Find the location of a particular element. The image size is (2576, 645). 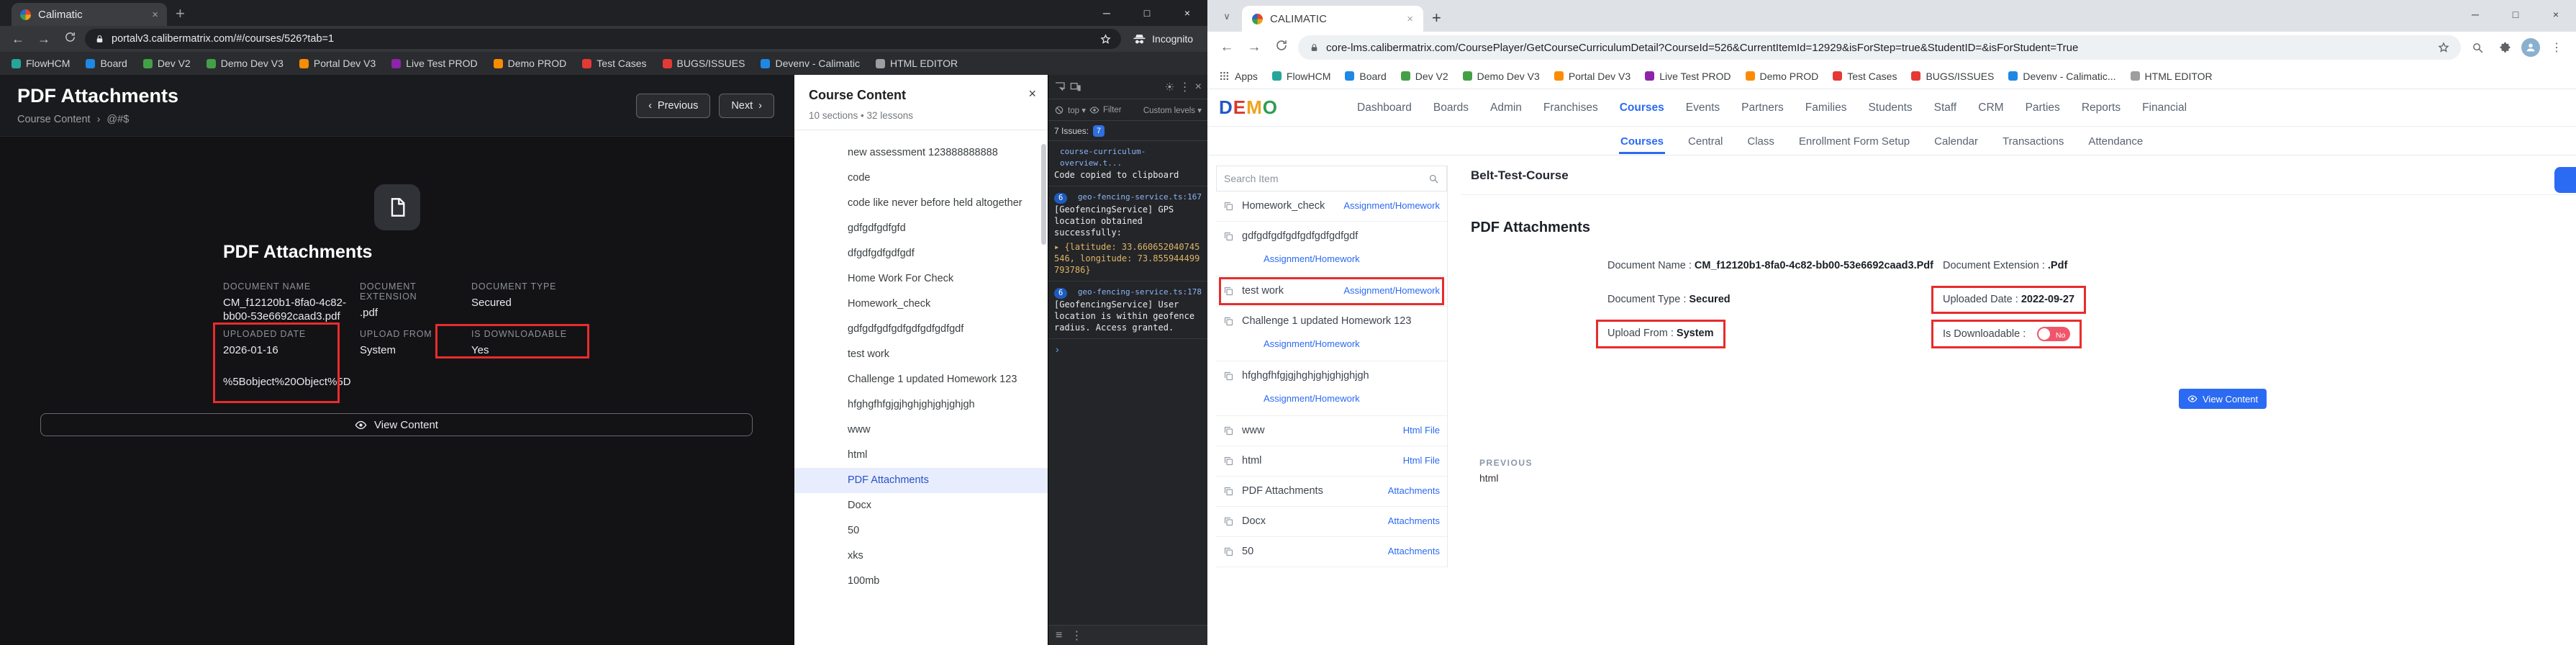

sidebar-lesson-item: www Html File is located at coordinates (1331, 431).